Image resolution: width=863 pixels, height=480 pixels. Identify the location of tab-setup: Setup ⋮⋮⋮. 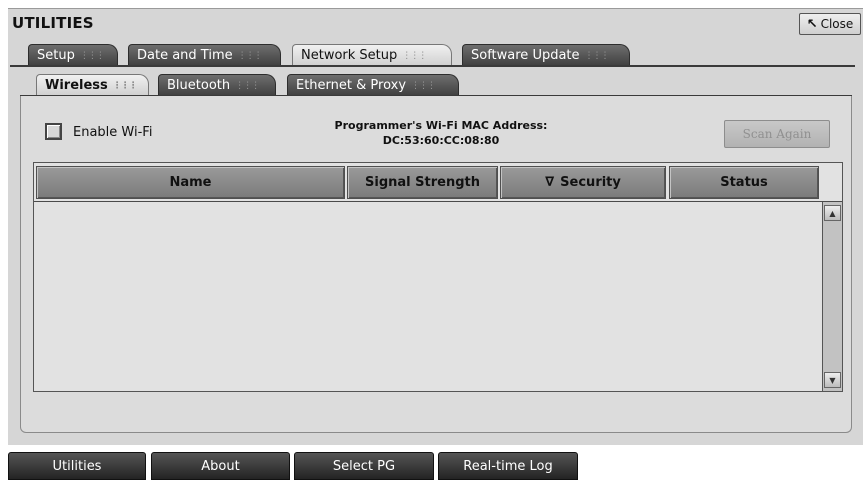
(73, 55).